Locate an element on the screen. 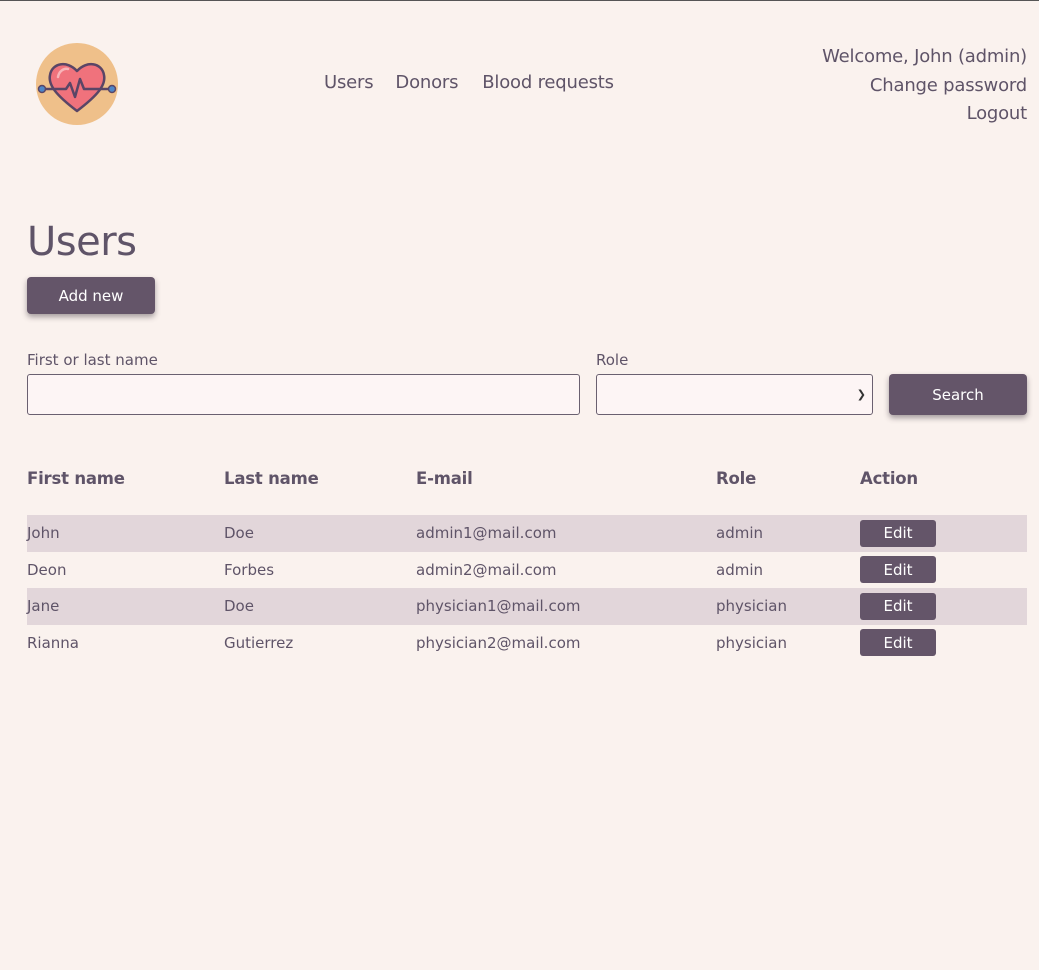  role-select: ❯ is located at coordinates (734, 394).